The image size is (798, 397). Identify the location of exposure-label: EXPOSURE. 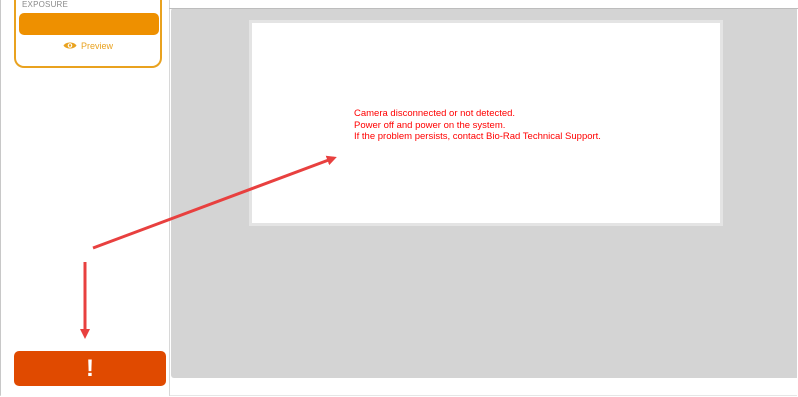
(45, 4).